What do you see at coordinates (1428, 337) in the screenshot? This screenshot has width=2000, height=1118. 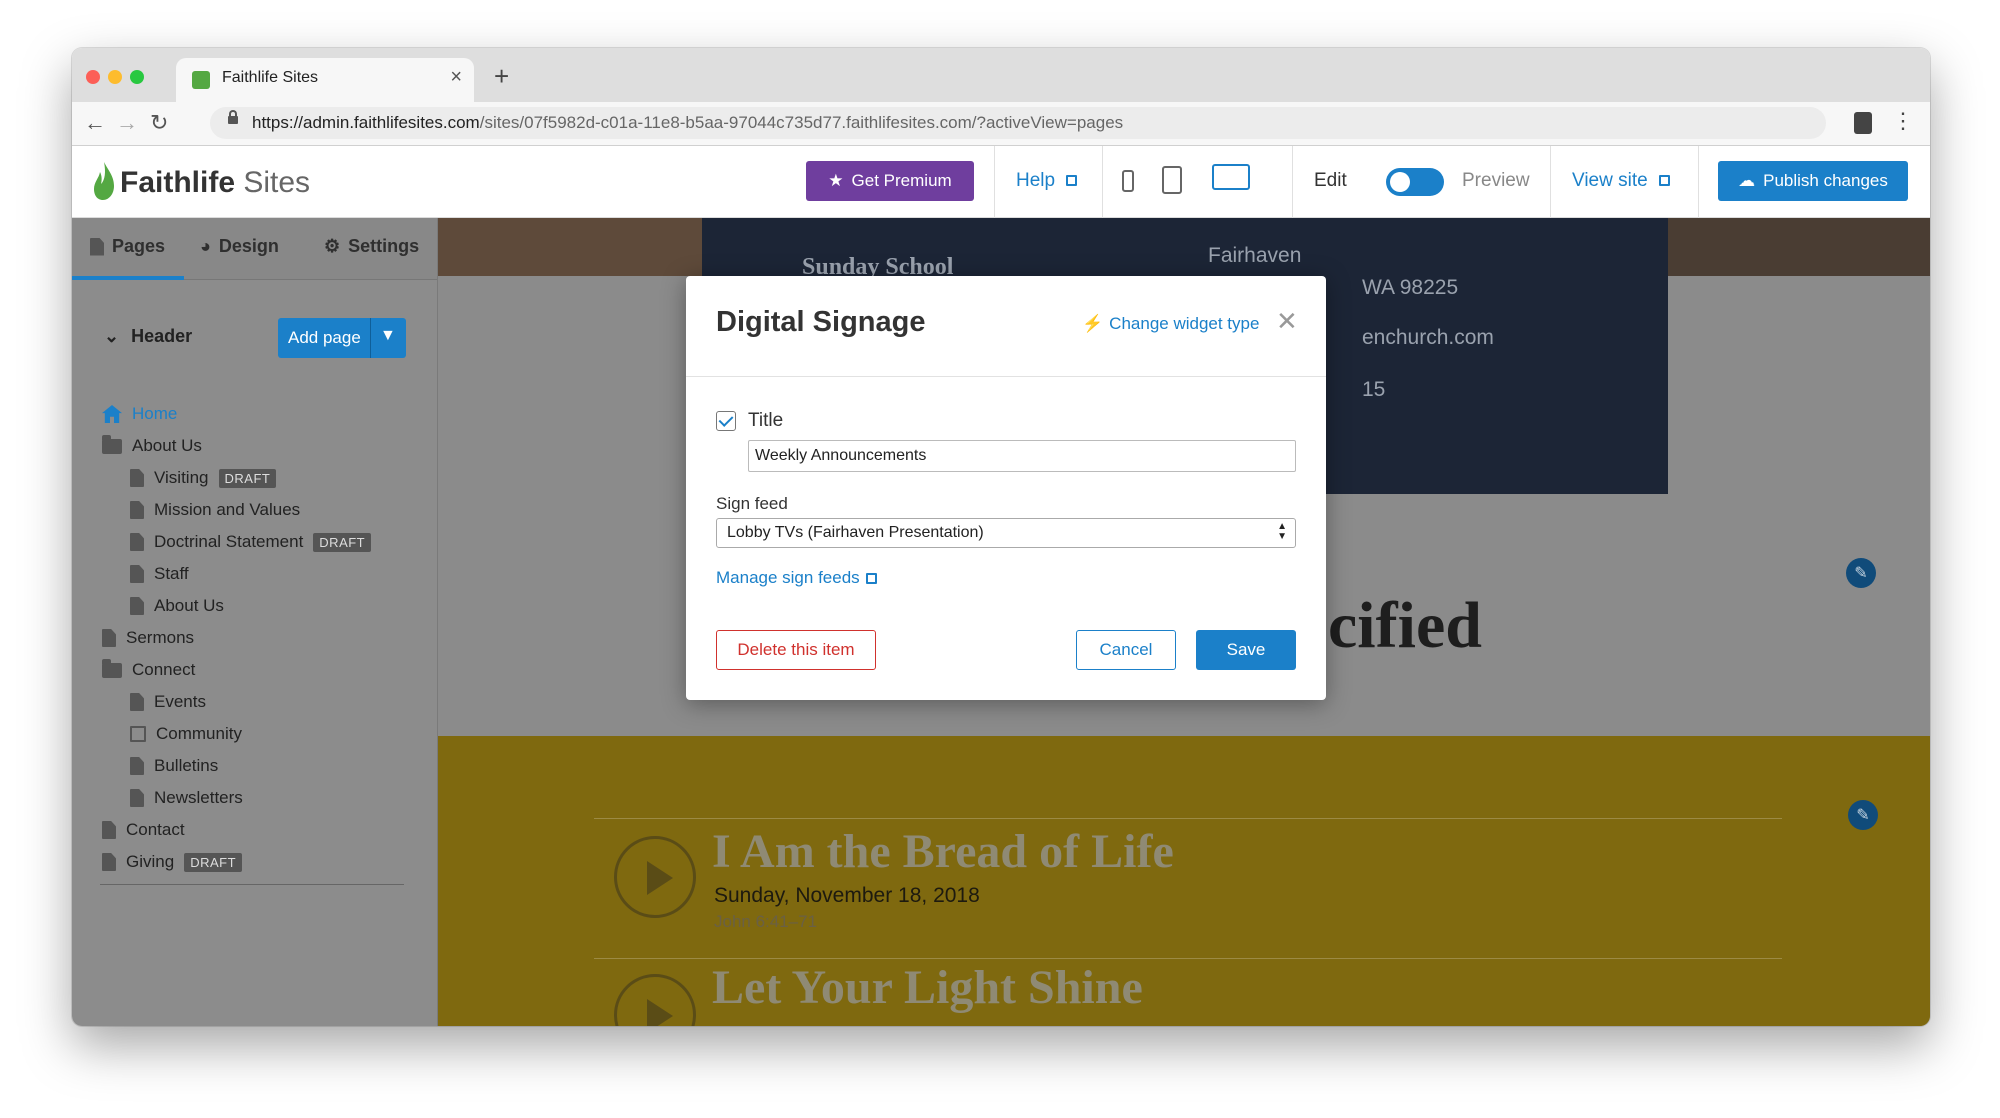 I see `contact-website: enchurch.com` at bounding box center [1428, 337].